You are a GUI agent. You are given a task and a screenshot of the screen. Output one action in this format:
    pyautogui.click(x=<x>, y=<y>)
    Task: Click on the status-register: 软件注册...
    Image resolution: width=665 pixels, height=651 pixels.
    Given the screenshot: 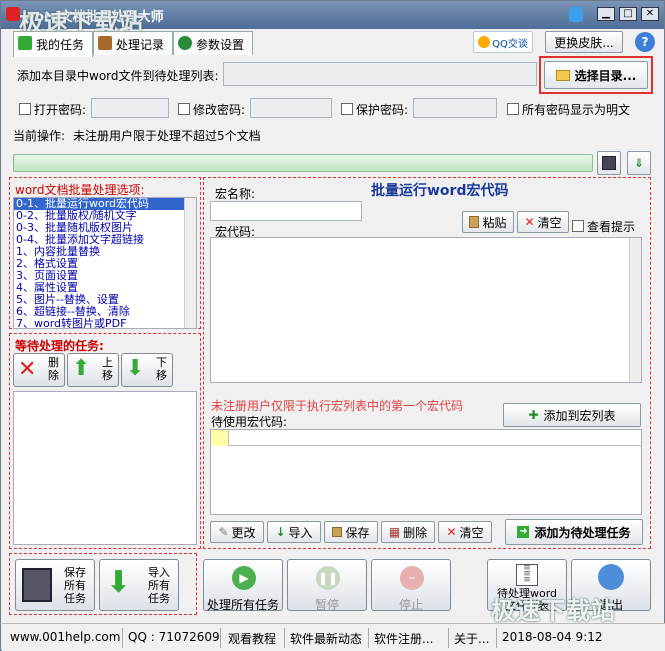 What is the action you would take?
    pyautogui.click(x=403, y=638)
    